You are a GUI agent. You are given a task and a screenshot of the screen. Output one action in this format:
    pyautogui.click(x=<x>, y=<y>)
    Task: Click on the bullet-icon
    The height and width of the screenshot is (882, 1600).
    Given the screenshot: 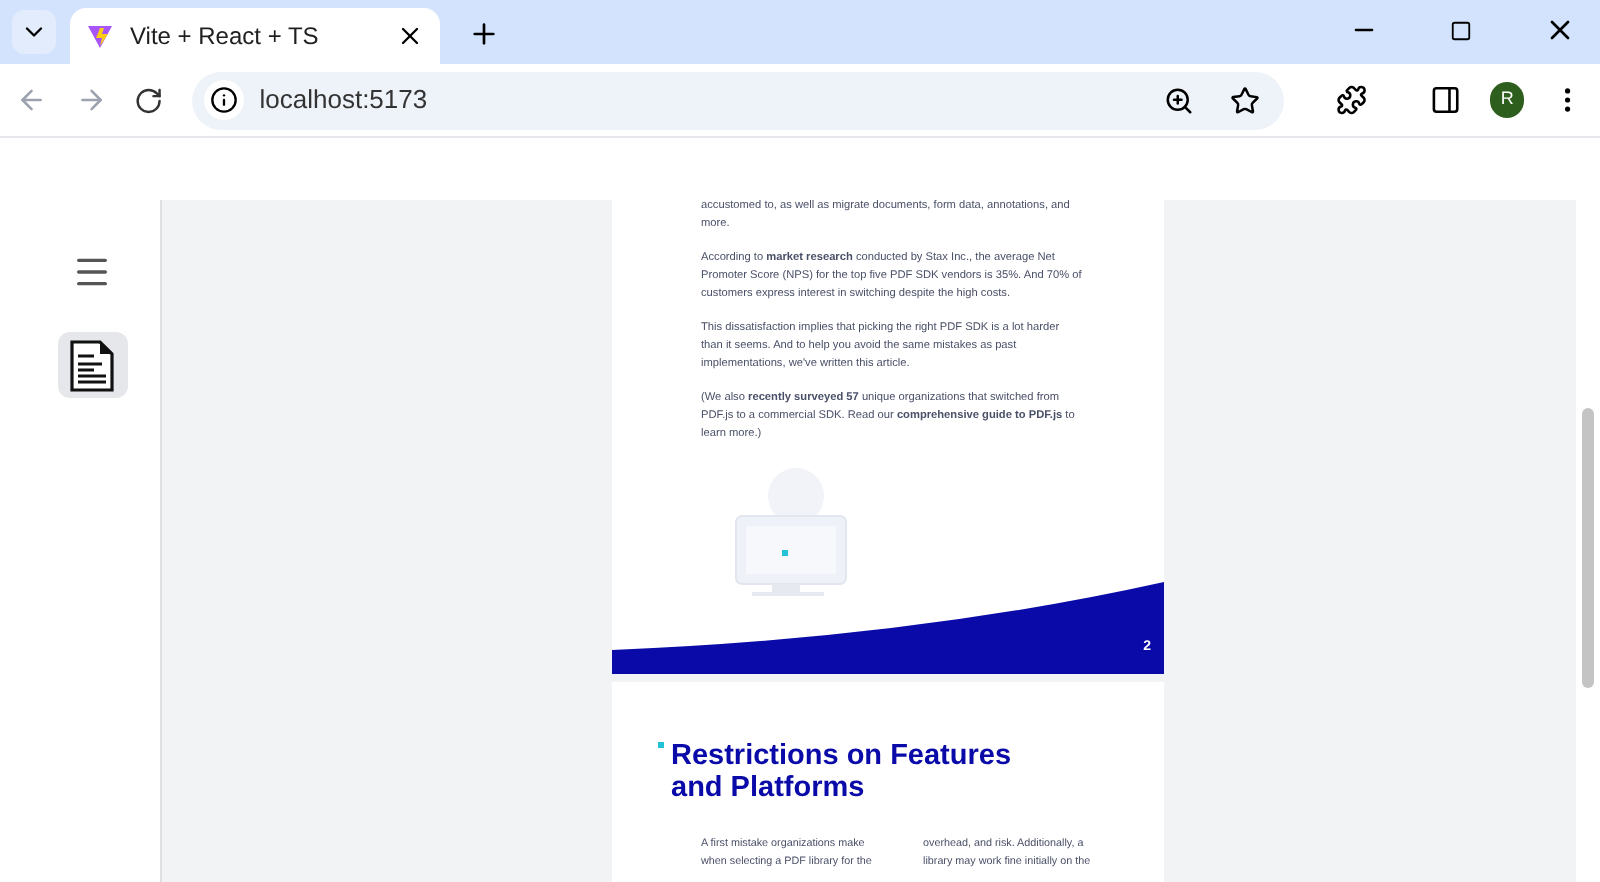 What is the action you would take?
    pyautogui.click(x=660, y=745)
    